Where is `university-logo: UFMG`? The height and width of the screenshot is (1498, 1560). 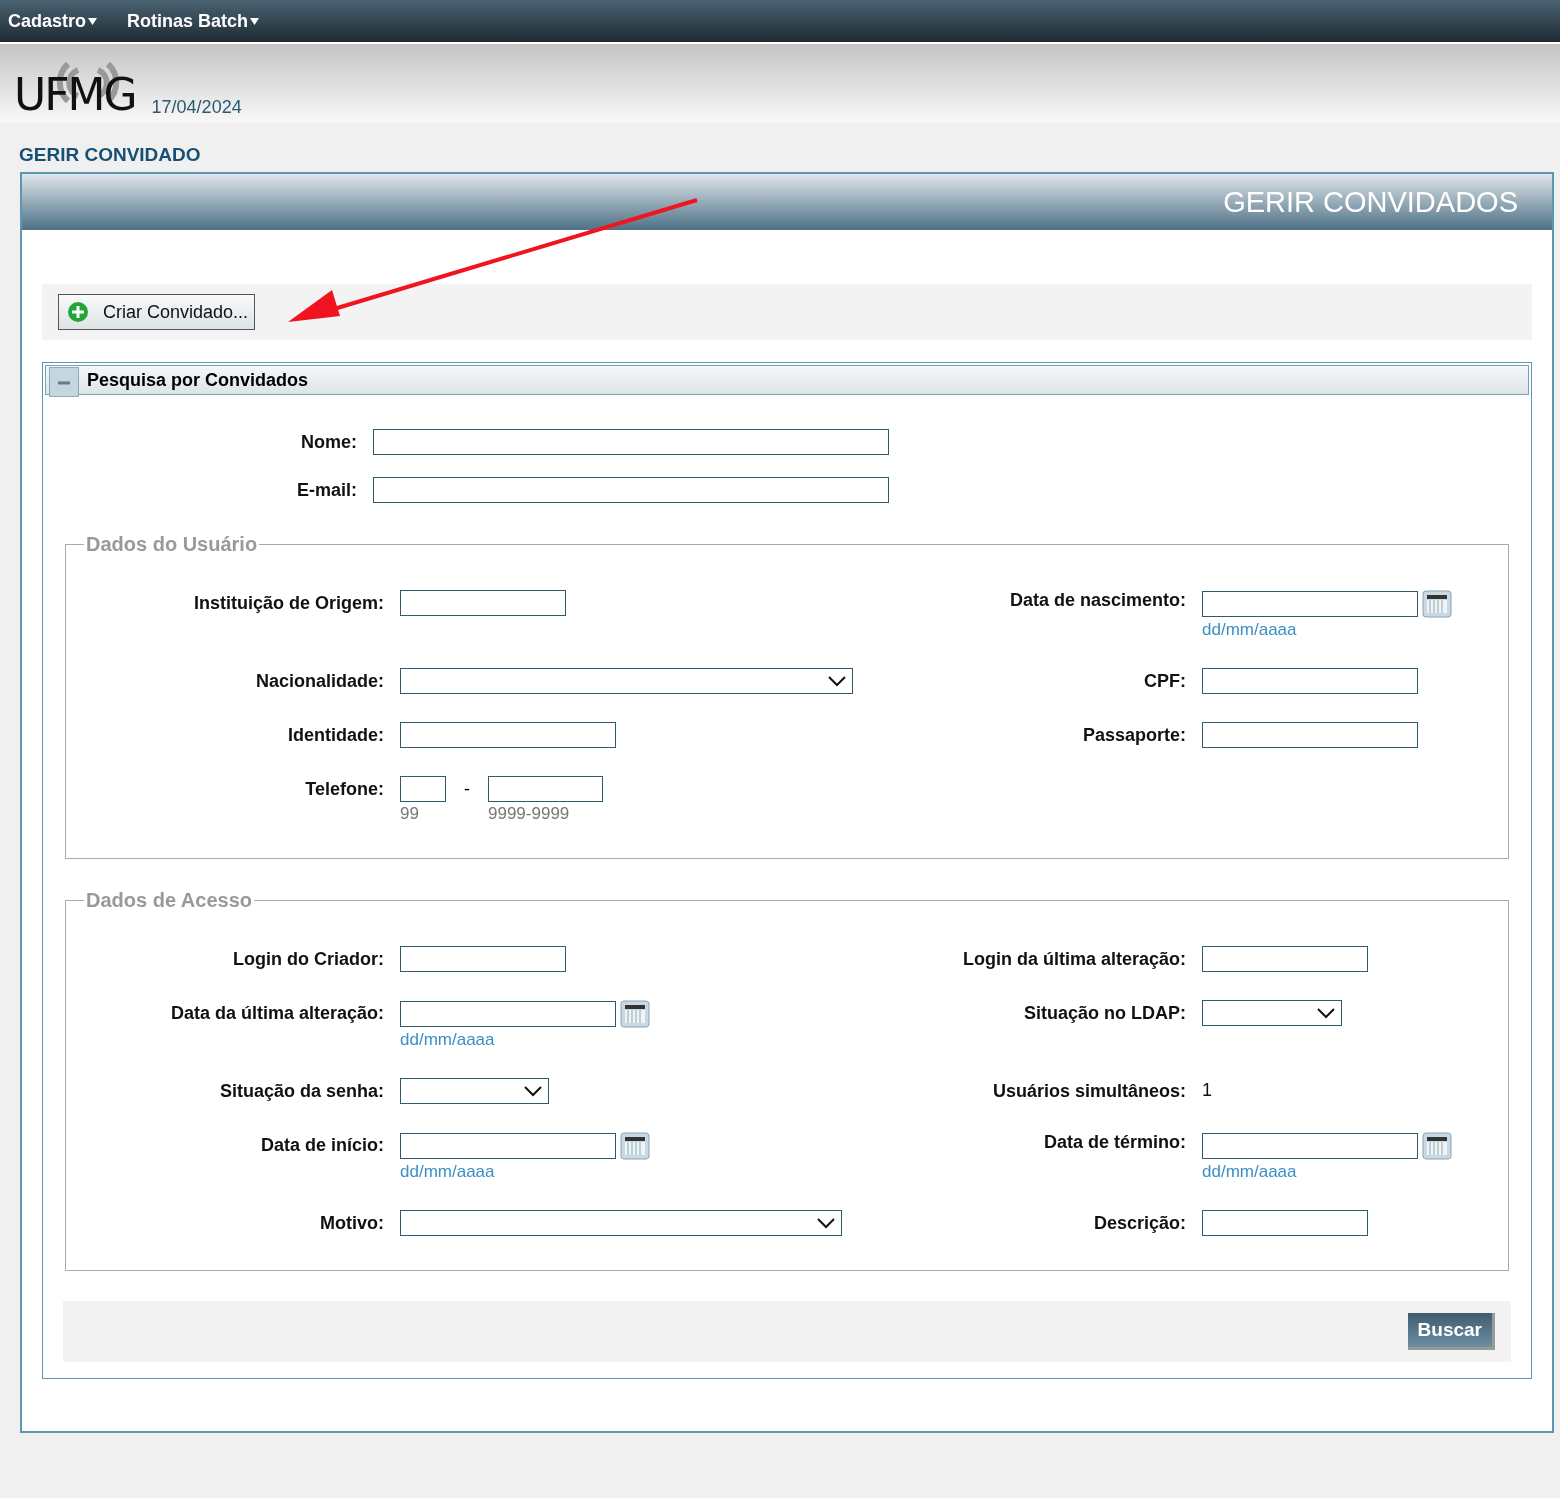
university-logo: UFMG is located at coordinates (75, 88).